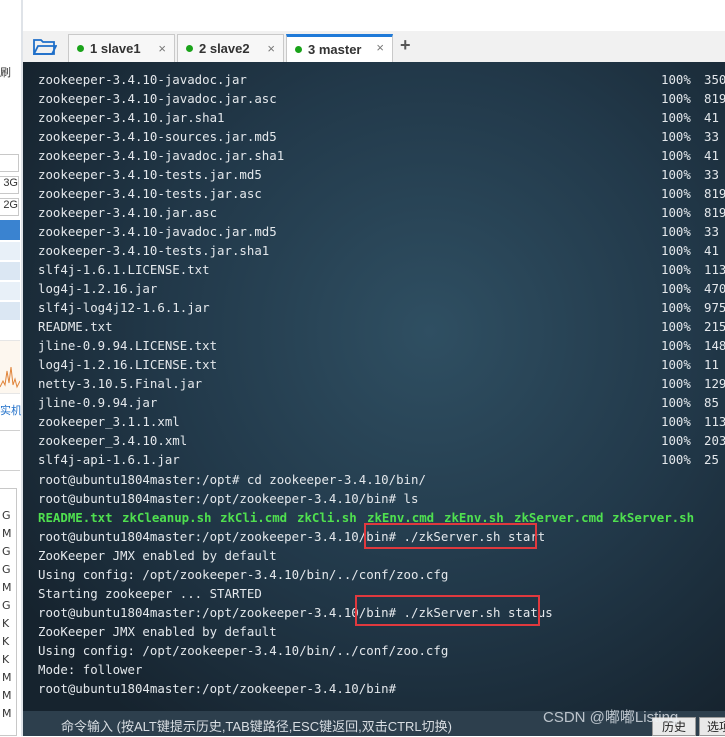 This screenshot has width=725, height=737. Describe the element at coordinates (154, 250) in the screenshot. I see `file-name: zookeeper-3.4.10-tests.jar.sha1` at that location.